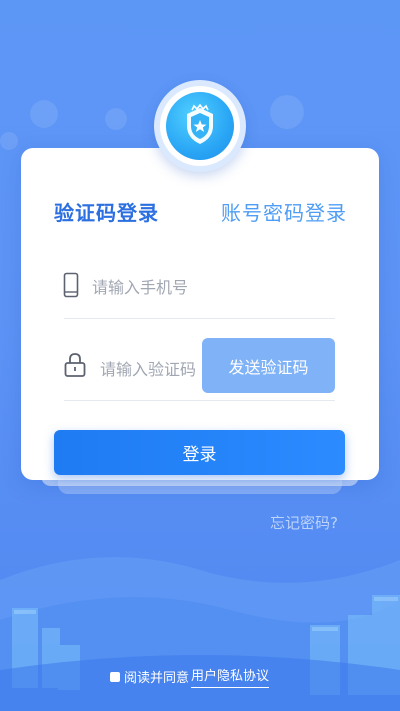  Describe the element at coordinates (157, 678) in the screenshot. I see `agreement-text: 阅读并同意` at that location.